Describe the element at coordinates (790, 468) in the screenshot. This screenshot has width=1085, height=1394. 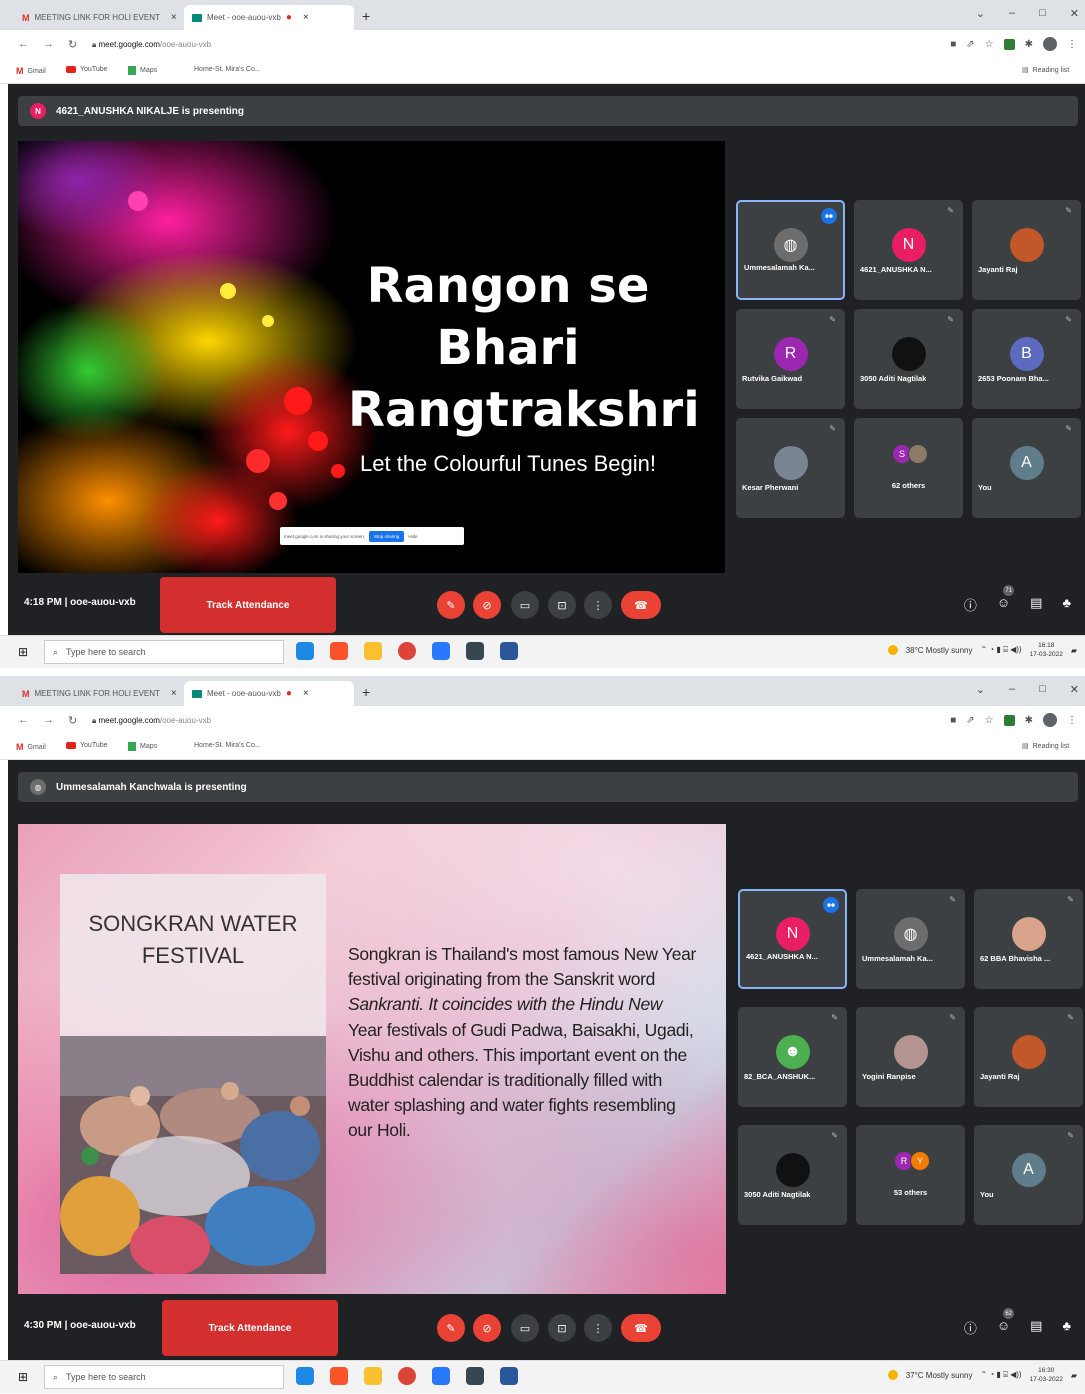
I see `participant-tile: ✎ Kesar Pherwani` at that location.